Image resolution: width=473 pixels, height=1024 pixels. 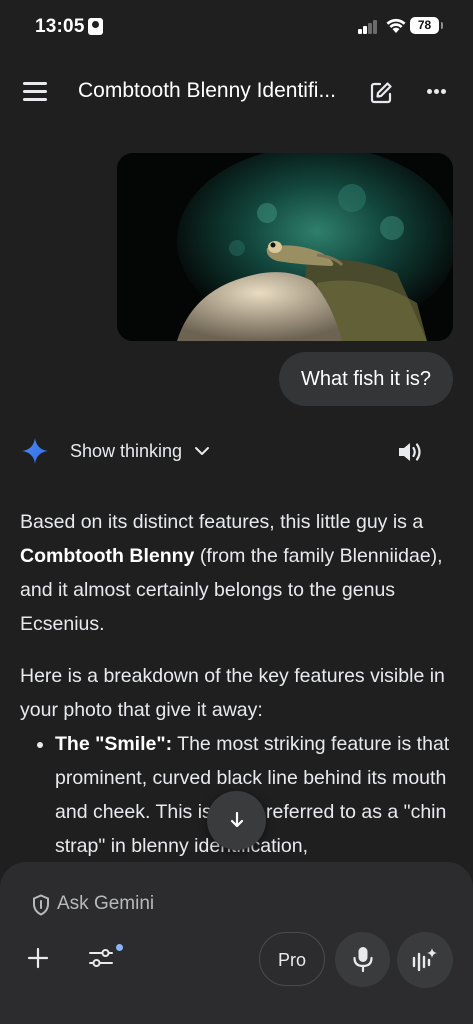 I want to click on wifi-icon, so click(x=396, y=25).